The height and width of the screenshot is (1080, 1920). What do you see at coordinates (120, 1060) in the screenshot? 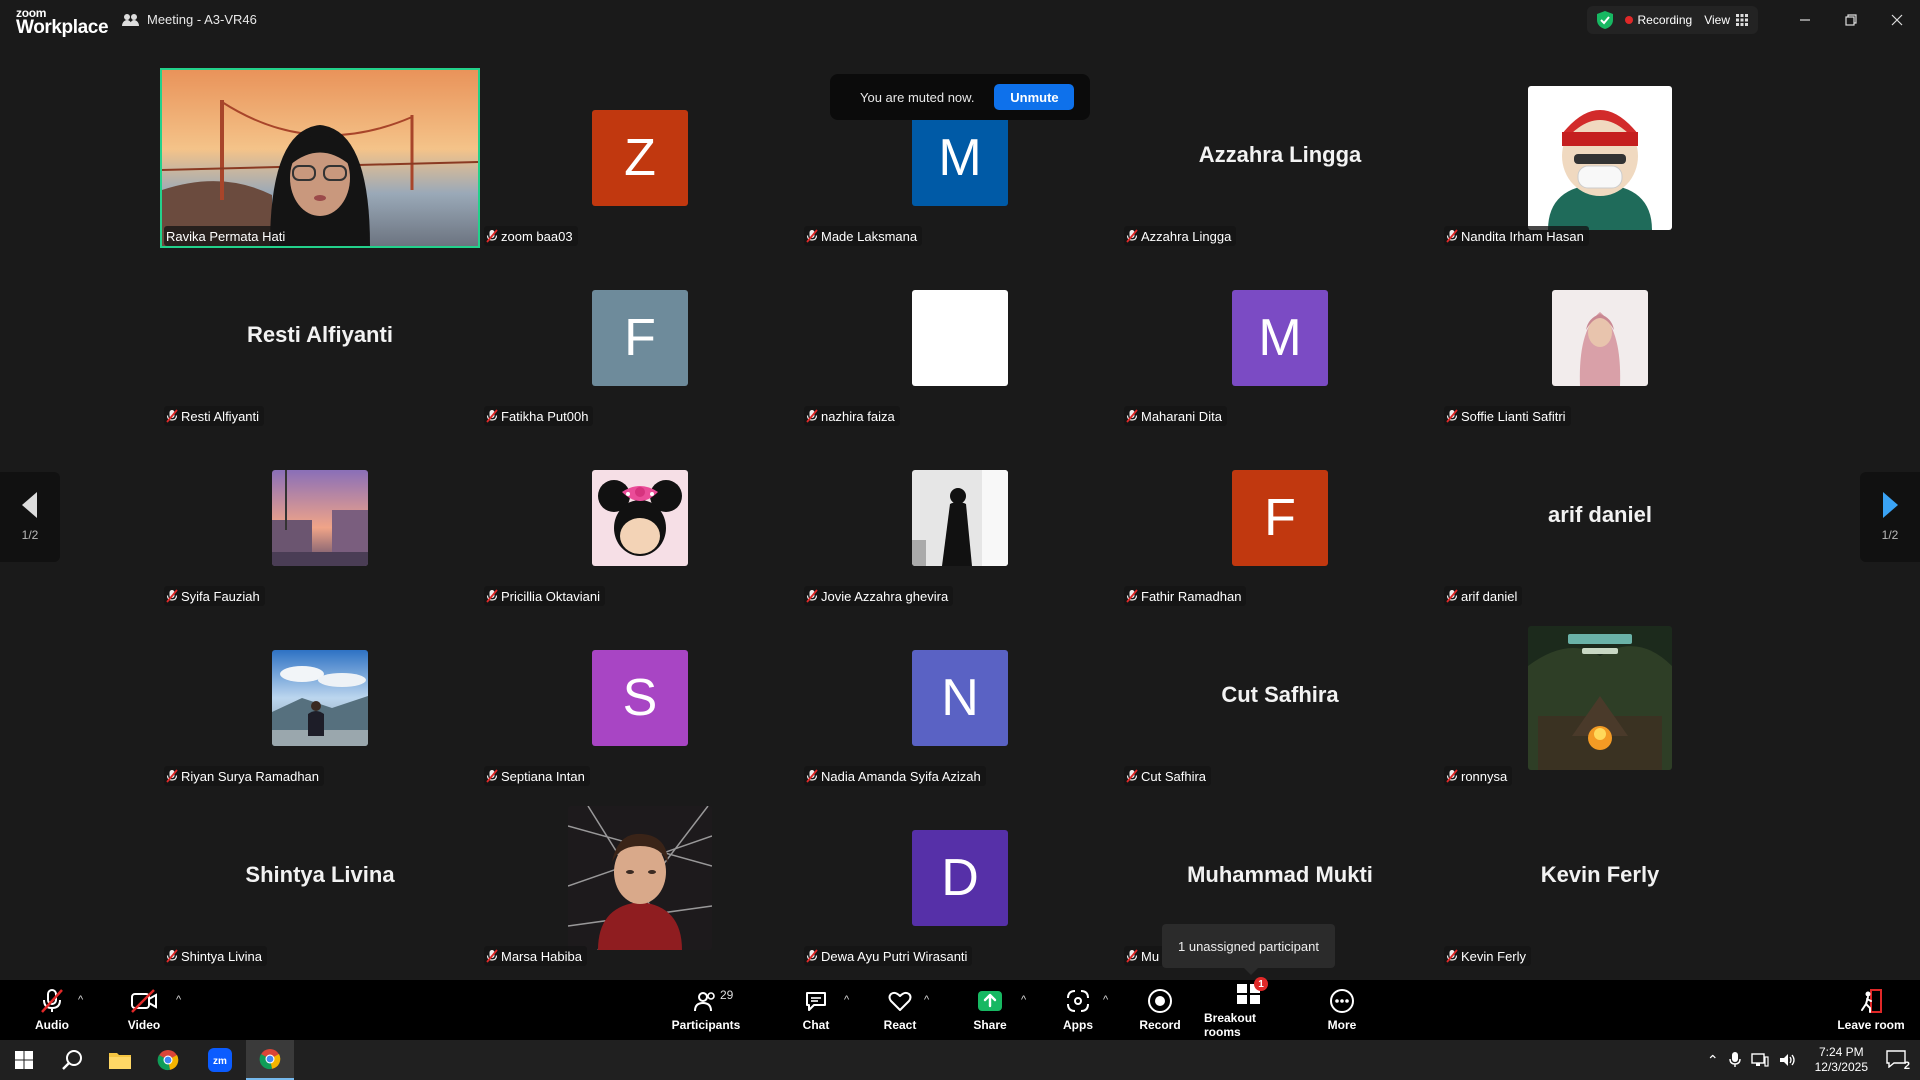
I see `file-explorer-button` at bounding box center [120, 1060].